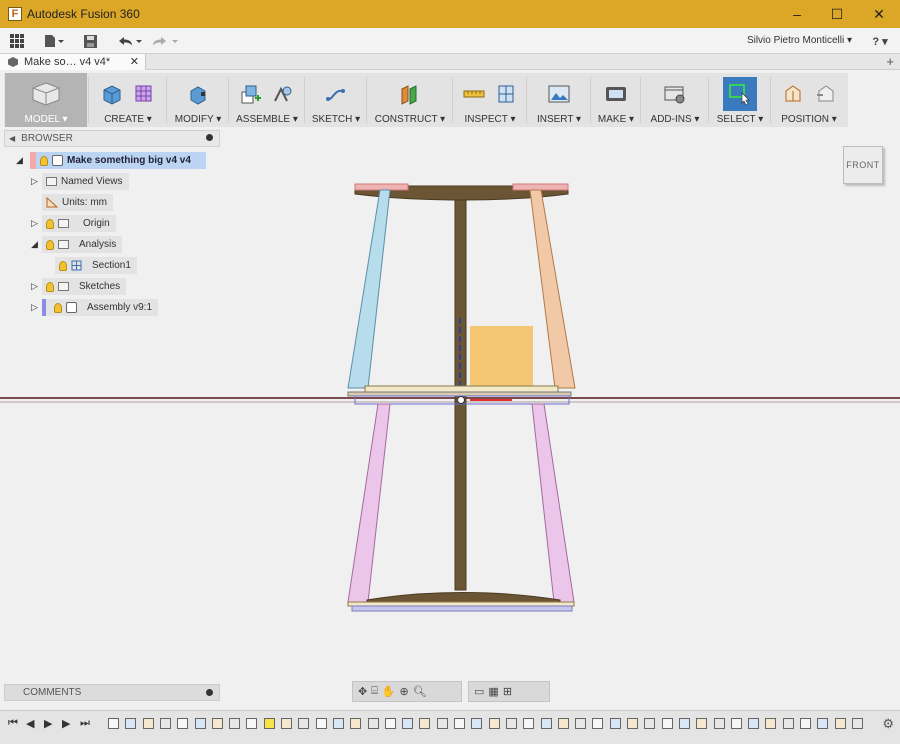 Image resolution: width=900 pixels, height=744 pixels. I want to click on position-menu: POSITION ▾, so click(809, 119).